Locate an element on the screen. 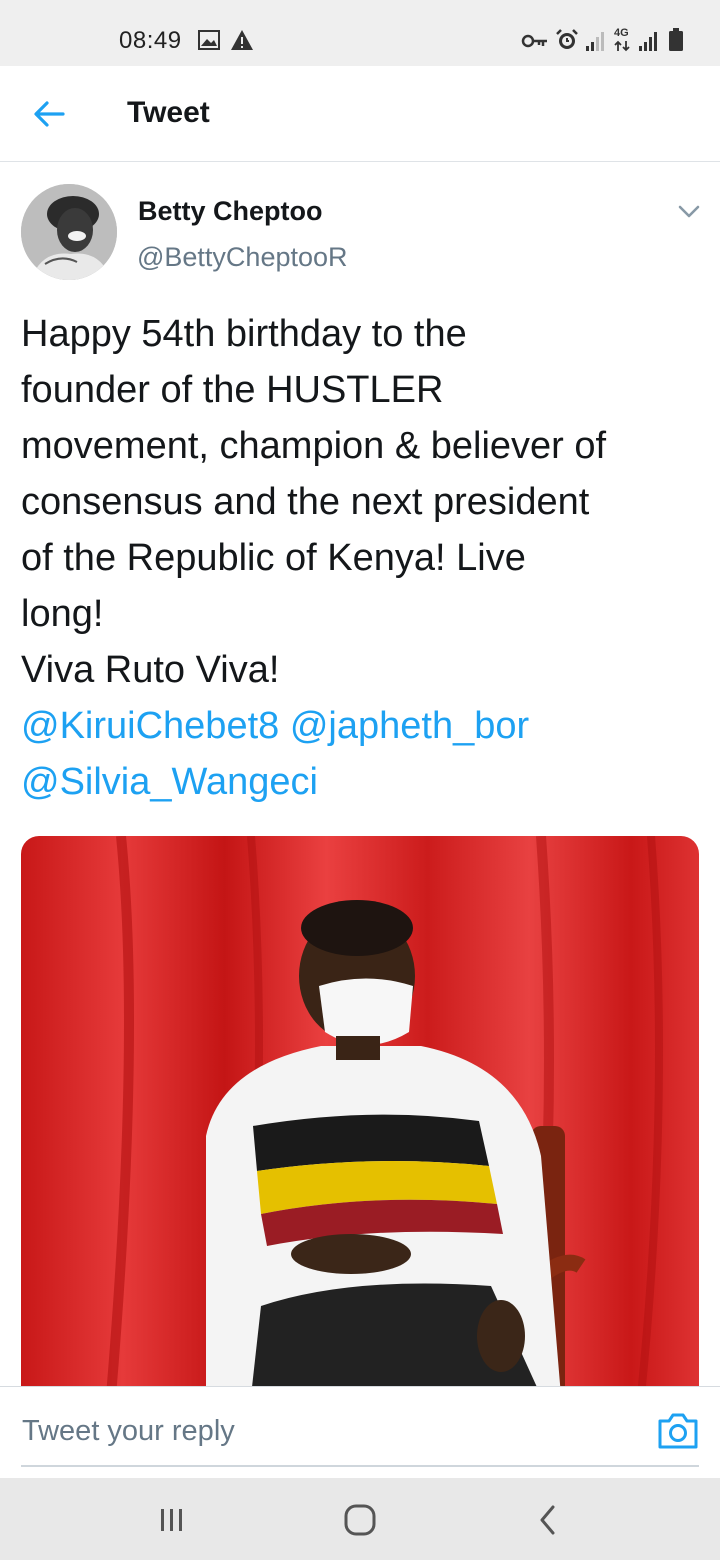 The height and width of the screenshot is (1560, 720). app-header: Tweet is located at coordinates (360, 114).